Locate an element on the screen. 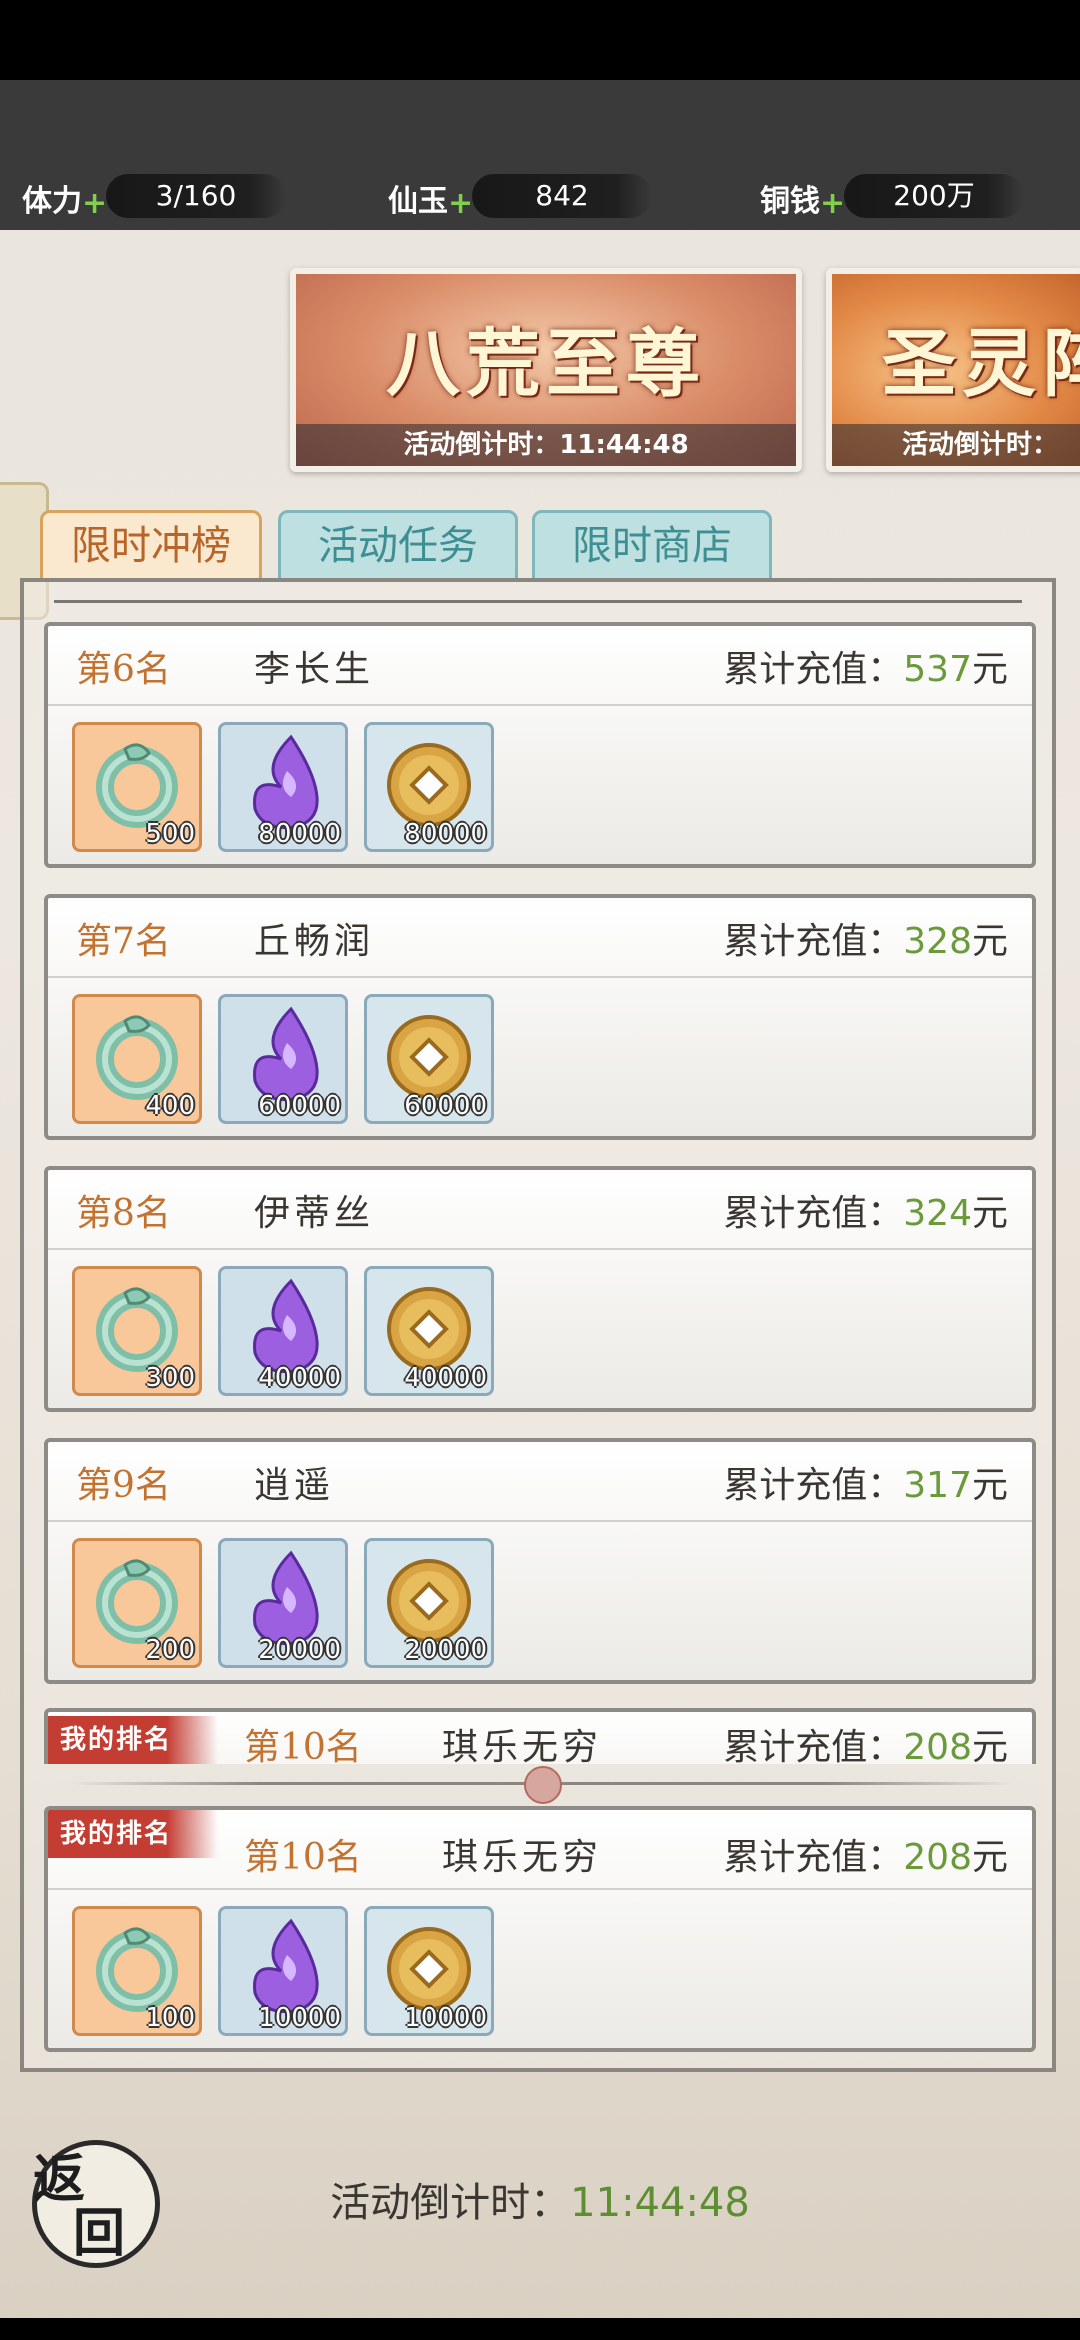  recharge-total: 累计充值：324元 is located at coordinates (865, 1210).